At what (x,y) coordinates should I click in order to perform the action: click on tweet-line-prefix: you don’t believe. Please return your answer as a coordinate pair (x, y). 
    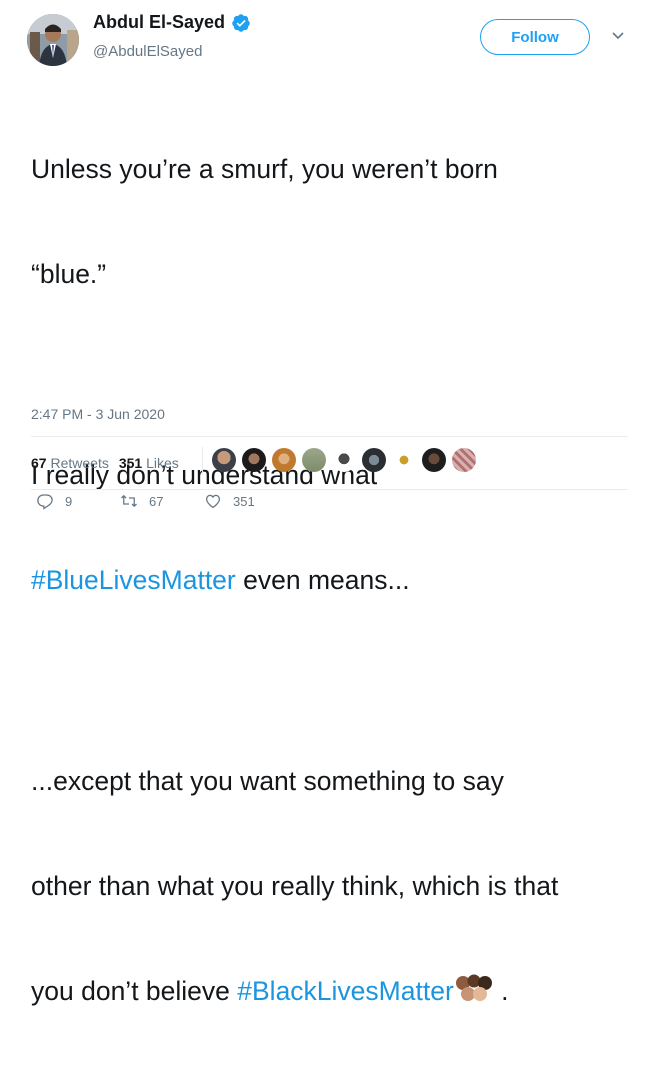
    Looking at the image, I should click on (134, 991).